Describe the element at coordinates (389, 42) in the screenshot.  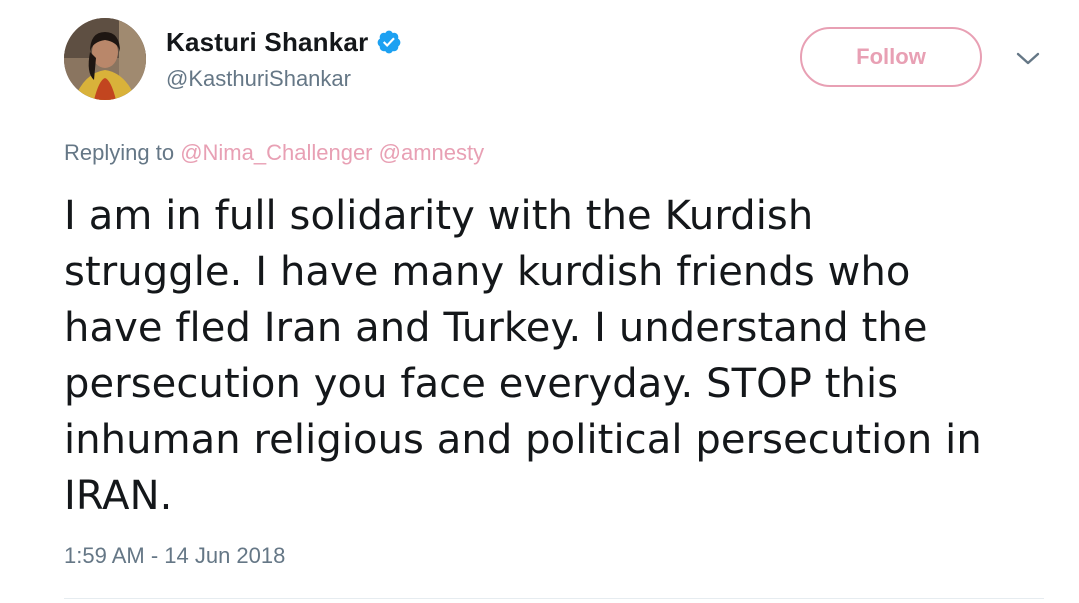
I see `verified-badge-icon` at that location.